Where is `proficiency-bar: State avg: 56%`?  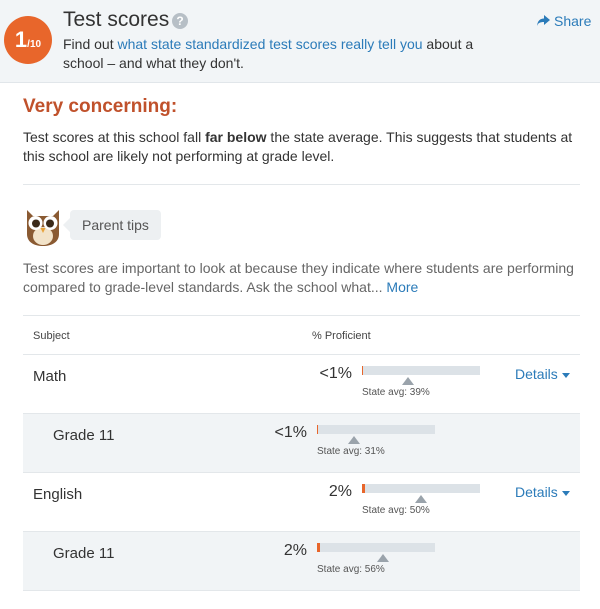
proficiency-bar: State avg: 56% is located at coordinates (376, 563).